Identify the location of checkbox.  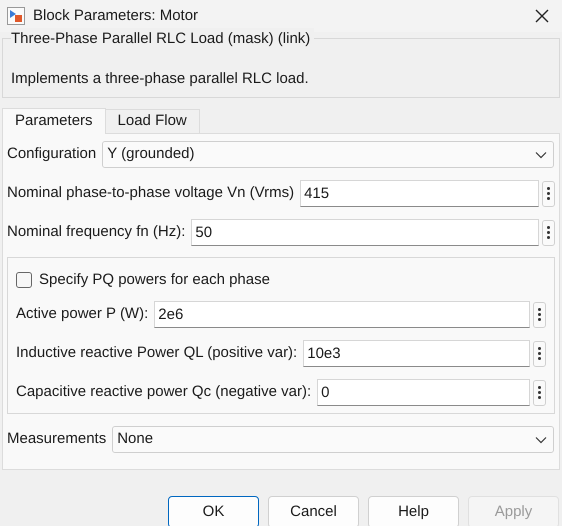
(24, 280).